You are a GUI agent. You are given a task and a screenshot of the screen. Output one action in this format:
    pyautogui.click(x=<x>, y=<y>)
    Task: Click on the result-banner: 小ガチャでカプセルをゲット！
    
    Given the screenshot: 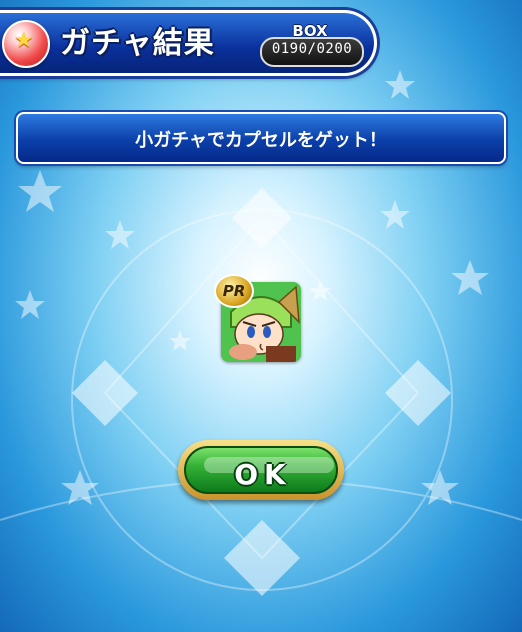 What is the action you would take?
    pyautogui.click(x=261, y=138)
    